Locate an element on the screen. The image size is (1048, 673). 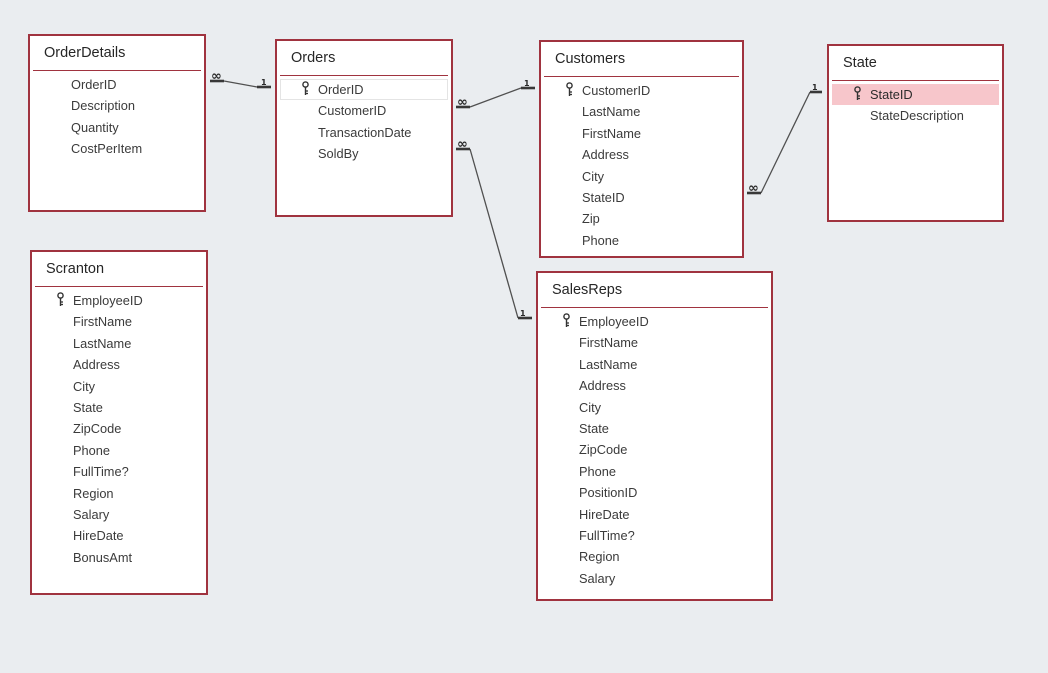
field-scranton-firstname: FirstName is located at coordinates (119, 321).